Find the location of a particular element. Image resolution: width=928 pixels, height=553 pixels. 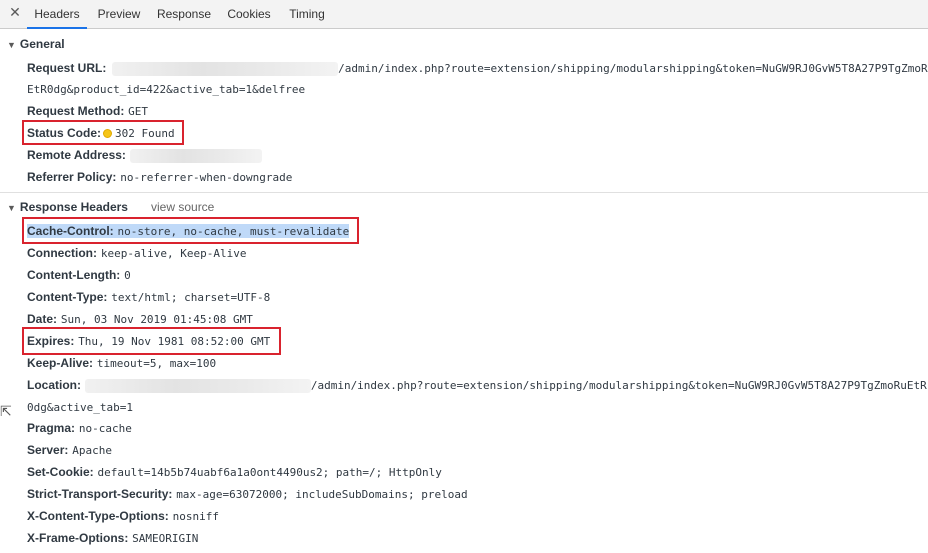

header-row-pragma: Pragma: no-cache is located at coordinates (79, 428).